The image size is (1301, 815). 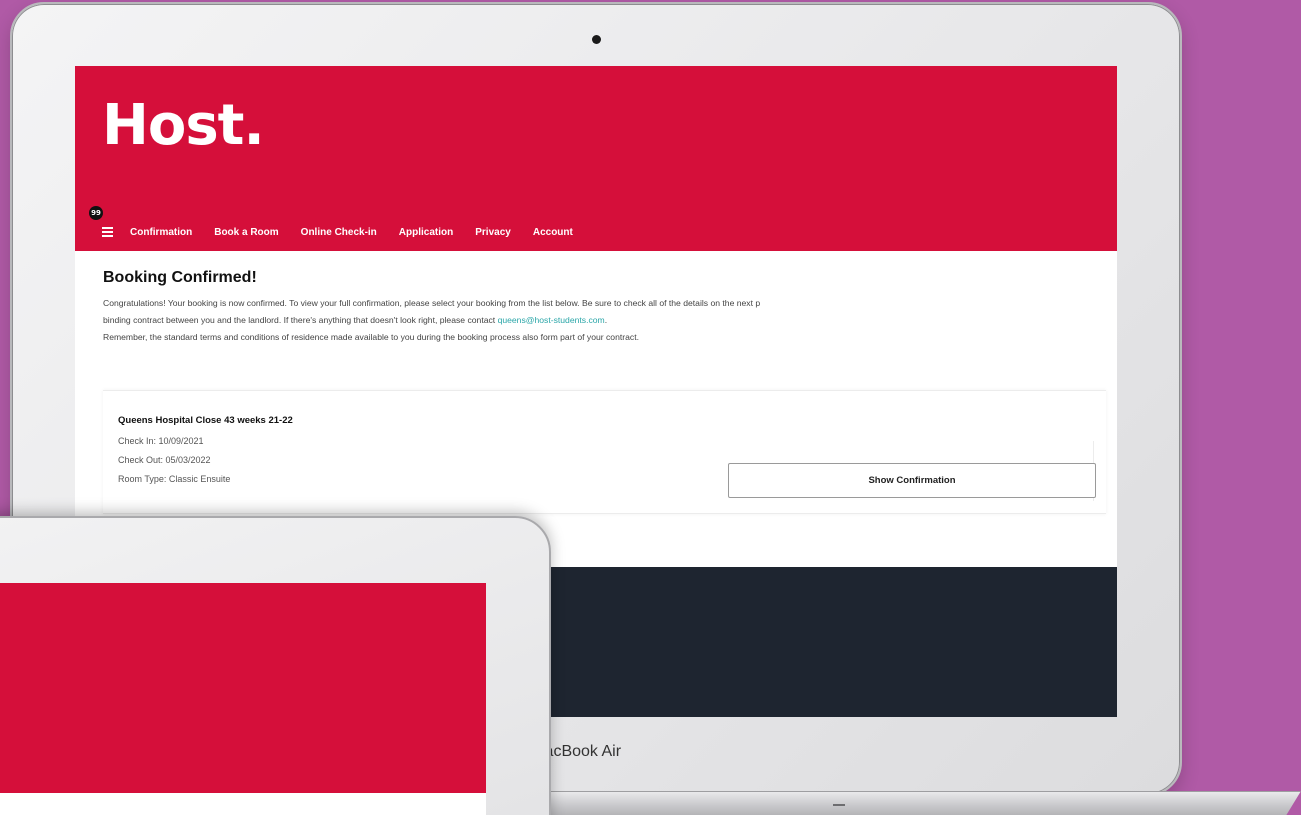 What do you see at coordinates (107, 232) in the screenshot?
I see `hamburger-icon` at bounding box center [107, 232].